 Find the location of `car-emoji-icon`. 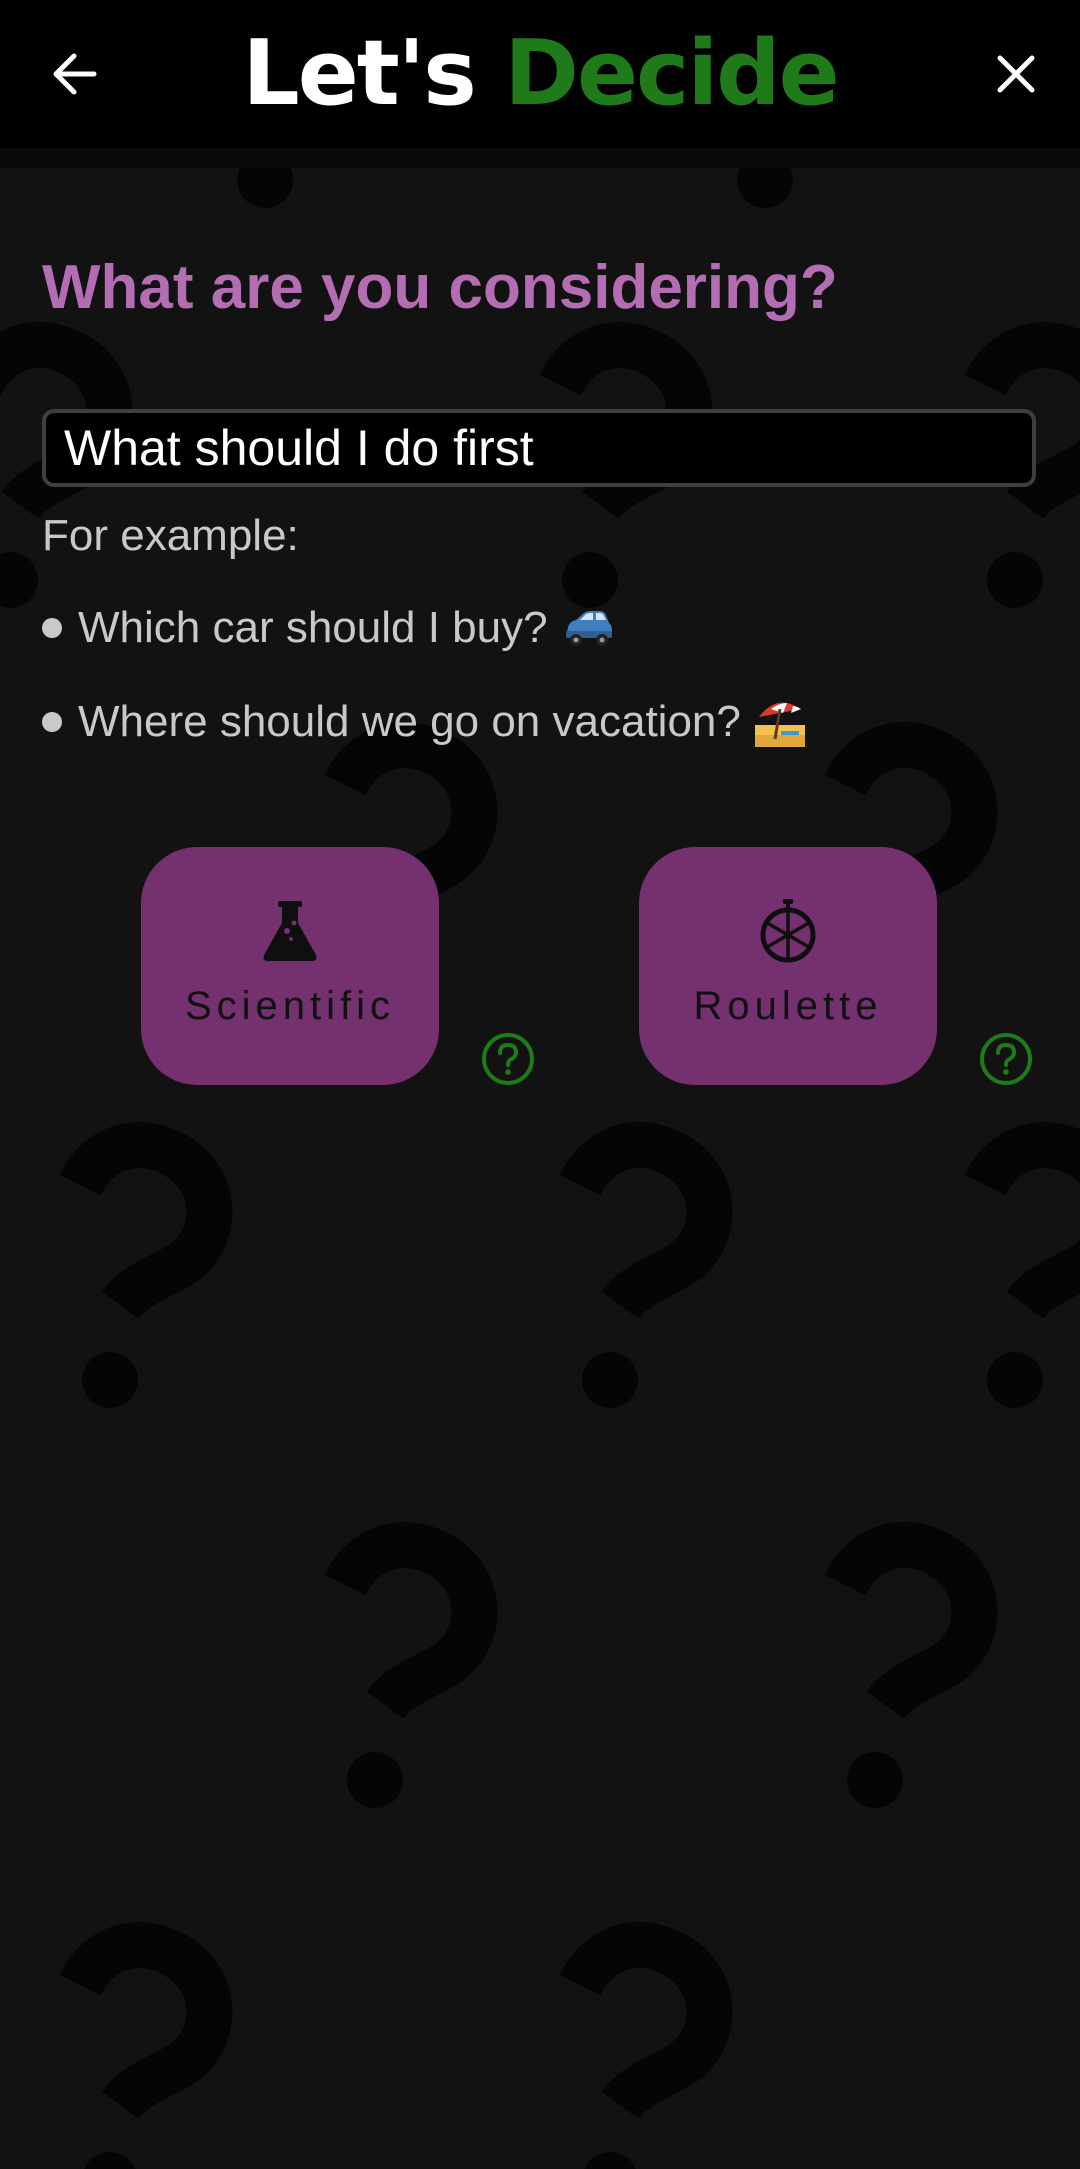

car-emoji-icon is located at coordinates (588, 628).